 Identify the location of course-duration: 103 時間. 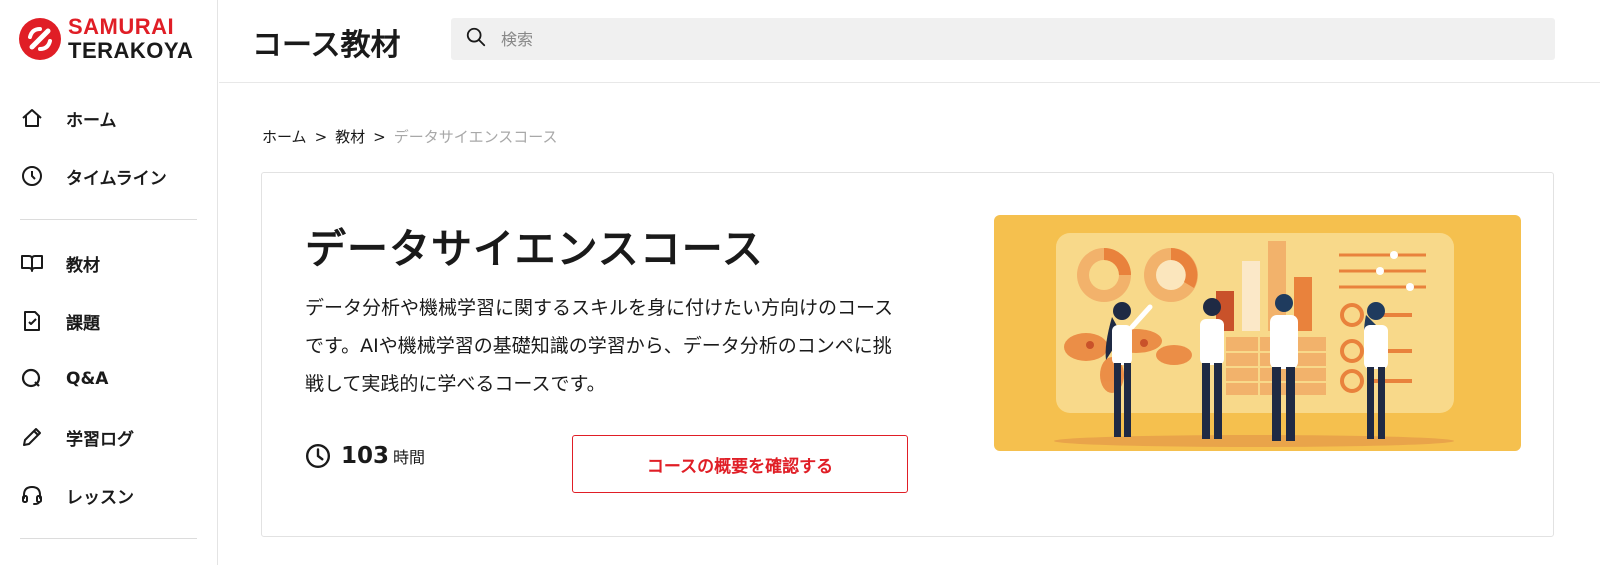
(365, 456).